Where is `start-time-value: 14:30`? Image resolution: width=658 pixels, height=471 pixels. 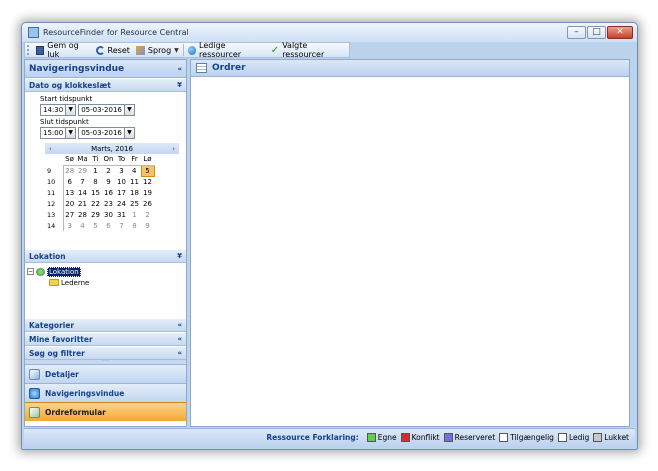 start-time-value: 14:30 is located at coordinates (53, 110).